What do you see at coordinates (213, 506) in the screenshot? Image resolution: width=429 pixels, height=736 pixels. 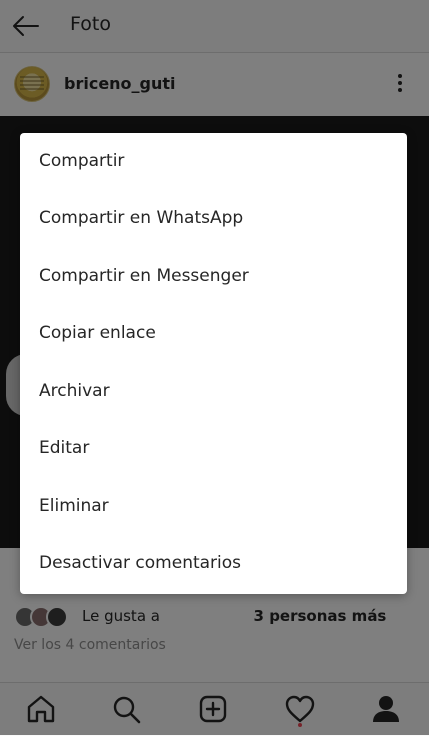 I see `menu-item-delete: Eliminar` at bounding box center [213, 506].